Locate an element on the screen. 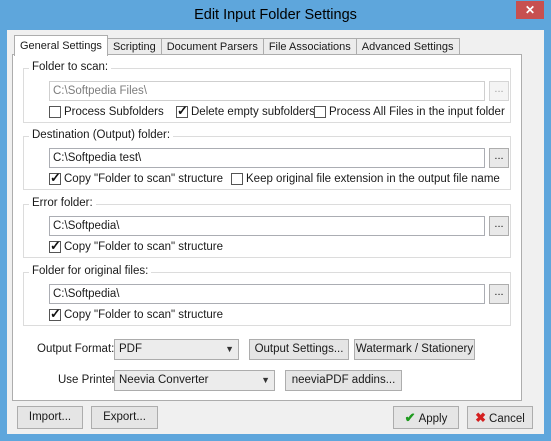  output-format-value: PDF is located at coordinates (130, 349).